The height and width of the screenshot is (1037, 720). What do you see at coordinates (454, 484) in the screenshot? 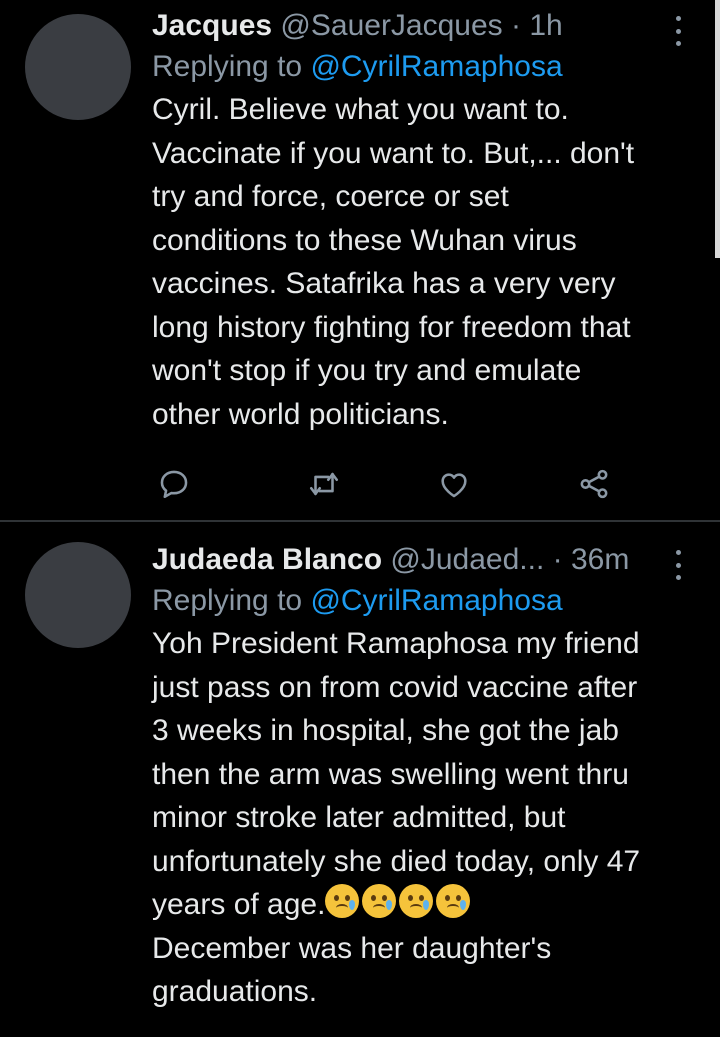
I see `like-icon` at bounding box center [454, 484].